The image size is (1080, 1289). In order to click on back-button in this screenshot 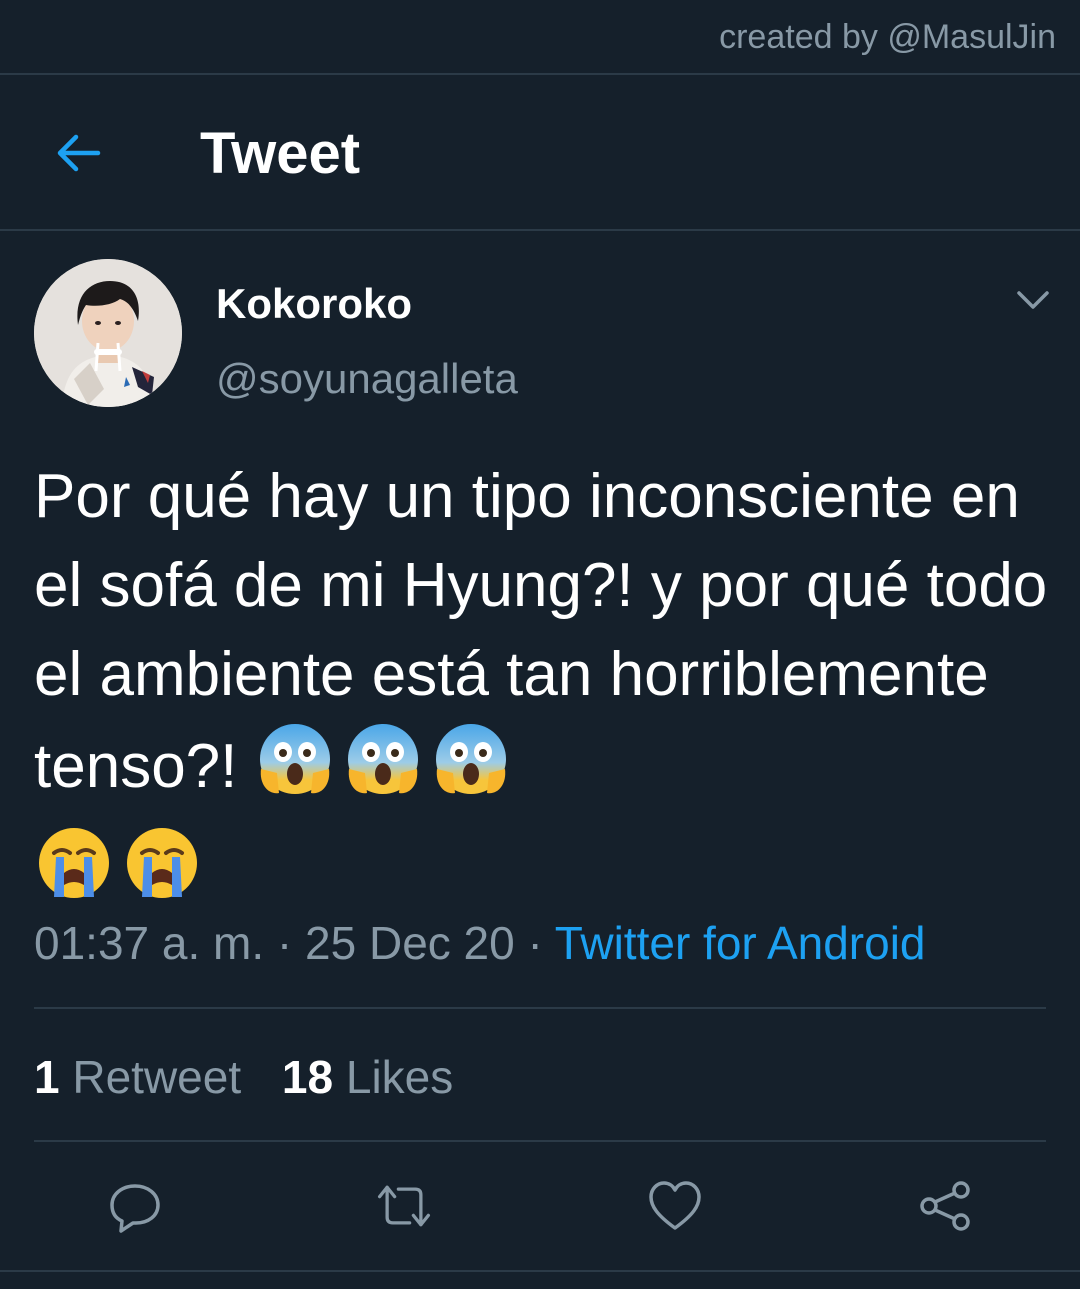, I will do `click(78, 153)`.